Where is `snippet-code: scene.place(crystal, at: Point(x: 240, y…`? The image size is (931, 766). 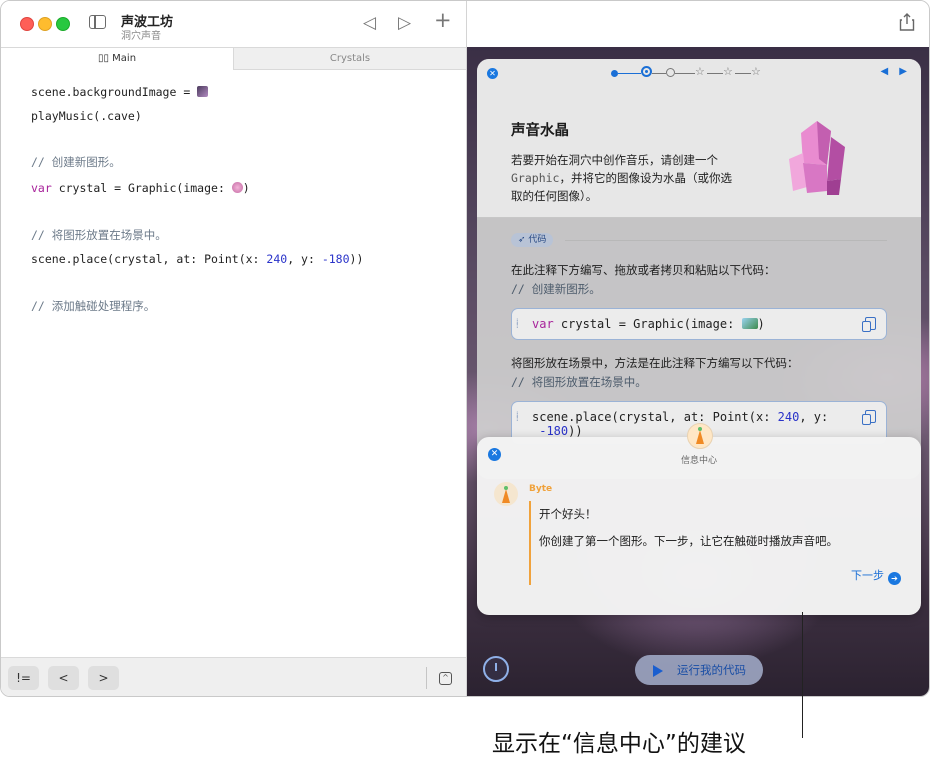 snippet-code: scene.place(crystal, at: Point(x: 240, y… is located at coordinates (680, 424).